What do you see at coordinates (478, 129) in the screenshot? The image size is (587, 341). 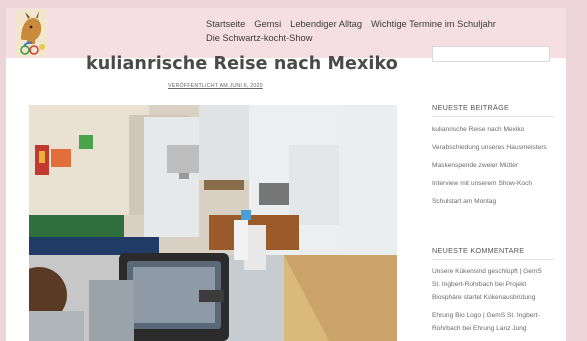 I see `recent-post-link: kulianrische Reise nach Mexiko` at bounding box center [478, 129].